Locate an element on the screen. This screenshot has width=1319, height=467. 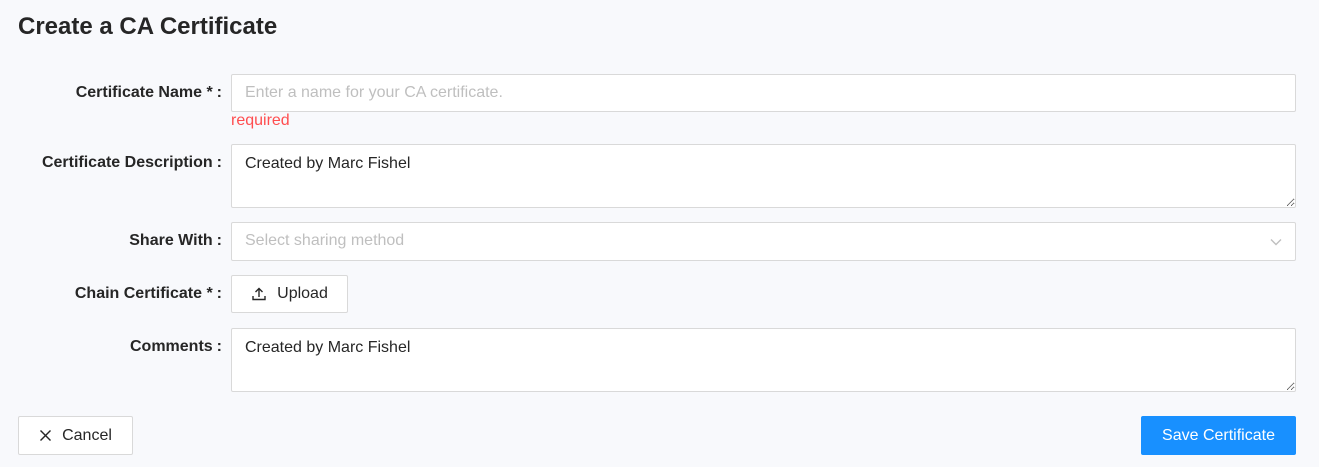
upload-icon is located at coordinates (259, 294).